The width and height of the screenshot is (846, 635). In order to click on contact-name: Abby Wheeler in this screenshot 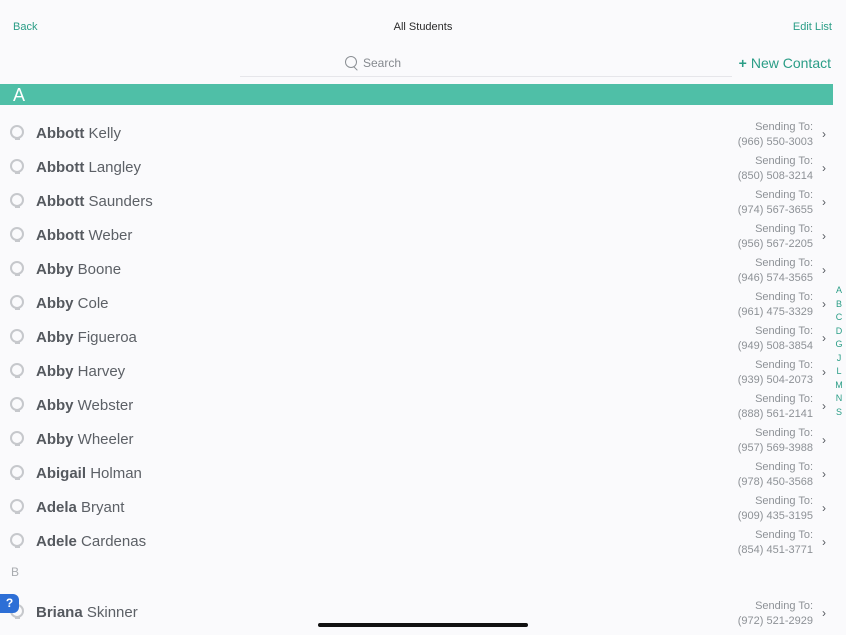, I will do `click(85, 439)`.